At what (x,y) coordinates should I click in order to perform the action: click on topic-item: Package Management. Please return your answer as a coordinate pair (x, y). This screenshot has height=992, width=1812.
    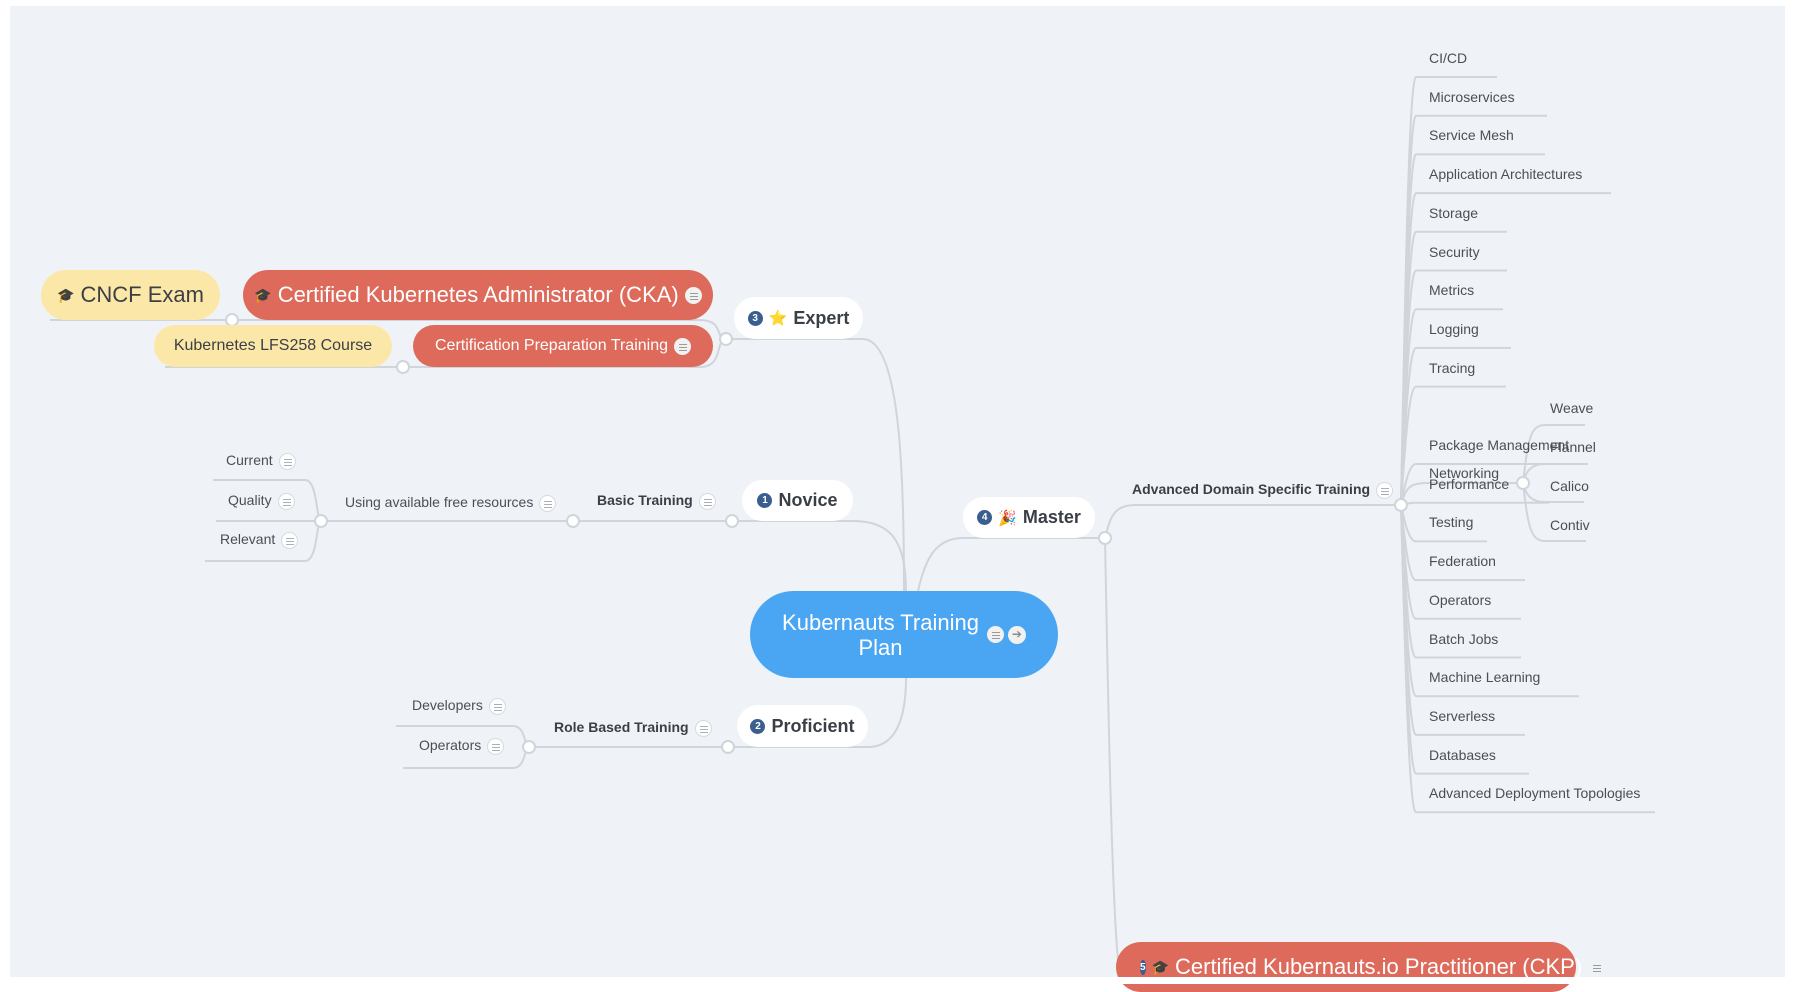
    Looking at the image, I should click on (1499, 445).